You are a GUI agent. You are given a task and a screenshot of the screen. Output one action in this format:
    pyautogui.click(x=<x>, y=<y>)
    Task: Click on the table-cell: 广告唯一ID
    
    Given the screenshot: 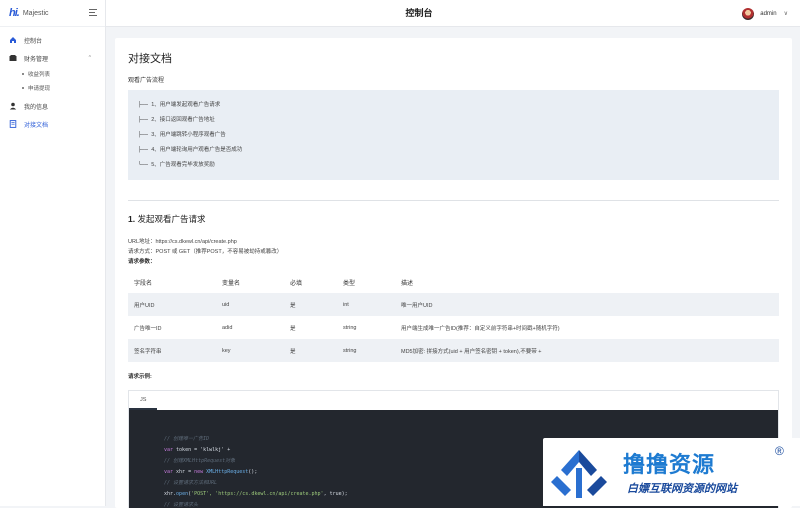 What is the action you would take?
    pyautogui.click(x=148, y=328)
    